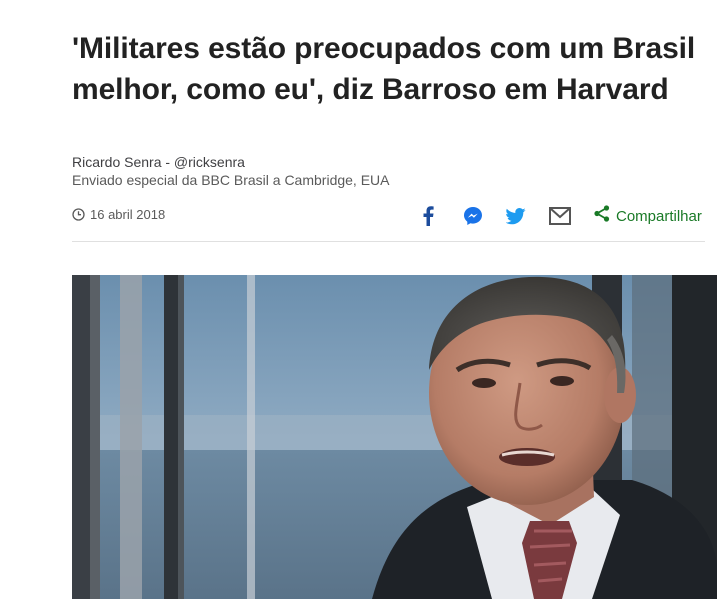 The height and width of the screenshot is (599, 717). Describe the element at coordinates (659, 216) in the screenshot. I see `share-label: Compartilhar` at that location.